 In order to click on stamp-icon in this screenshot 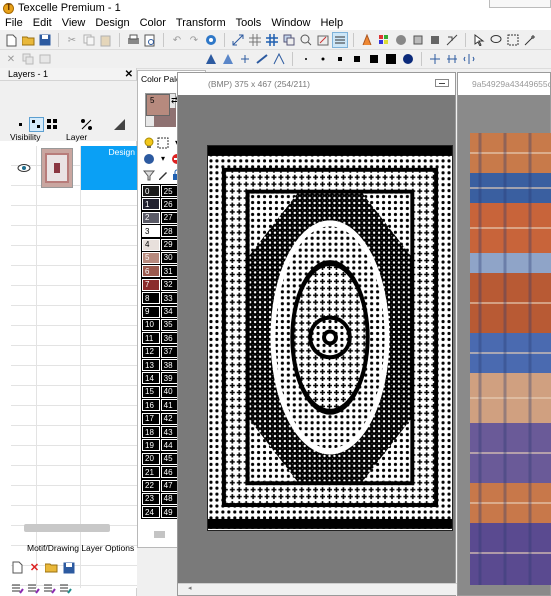, I will do `click(418, 40)`.